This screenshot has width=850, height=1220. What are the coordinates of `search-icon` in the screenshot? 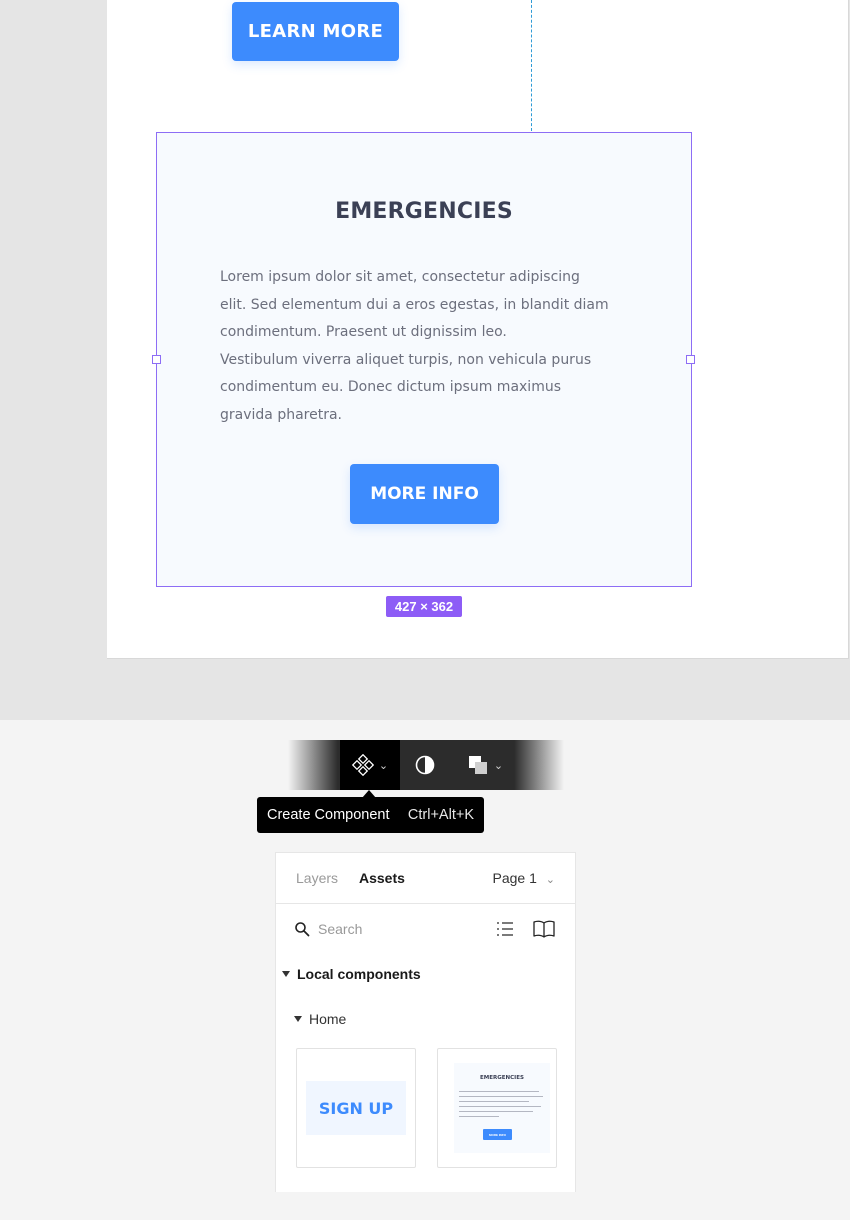 It's located at (302, 929).